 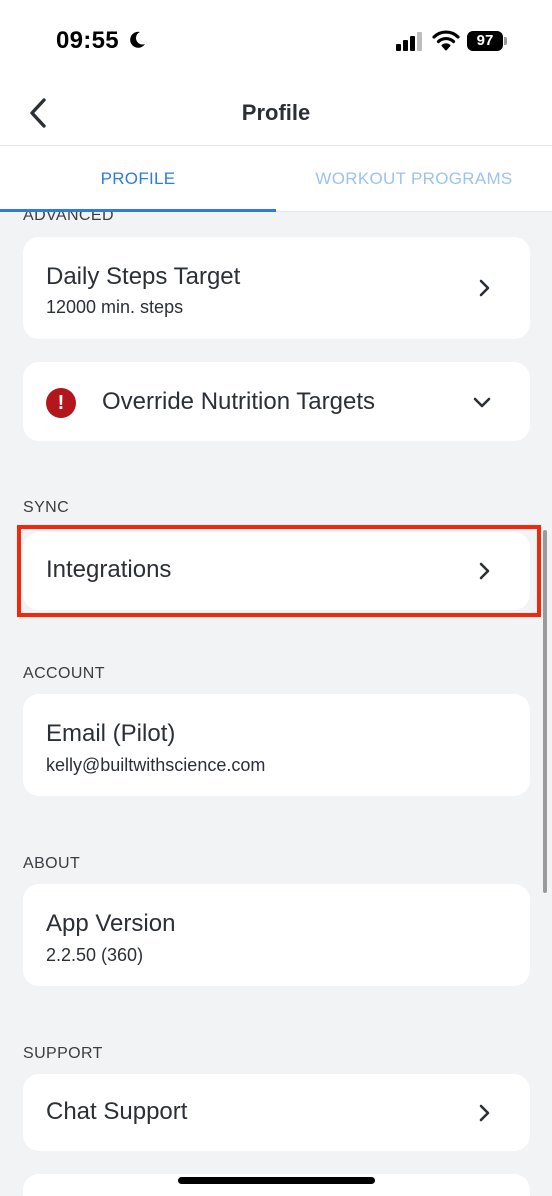 What do you see at coordinates (117, 1111) in the screenshot?
I see `chat-support-title: Chat Support` at bounding box center [117, 1111].